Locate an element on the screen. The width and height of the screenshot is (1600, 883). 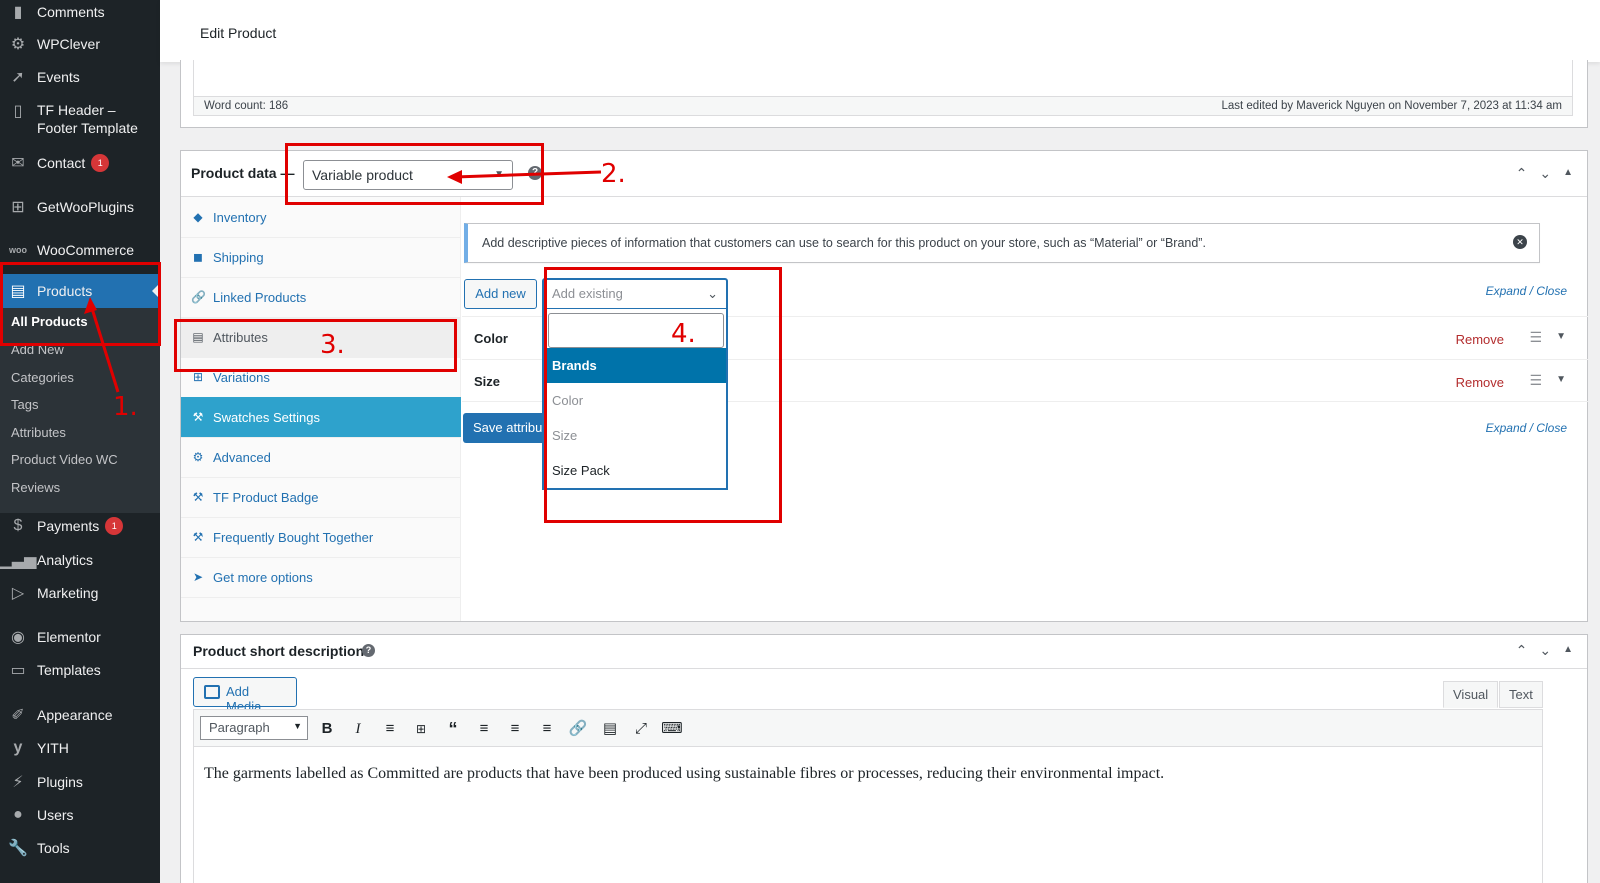
submenu-product-video: Product Video WC is located at coordinates (64, 459).